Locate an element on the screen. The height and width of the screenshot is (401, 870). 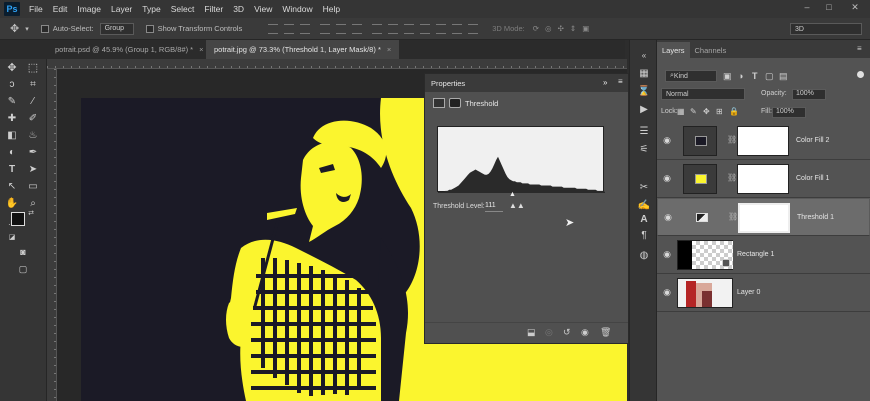
distribute-hcenter-icon is located at coordinates (441, 28).